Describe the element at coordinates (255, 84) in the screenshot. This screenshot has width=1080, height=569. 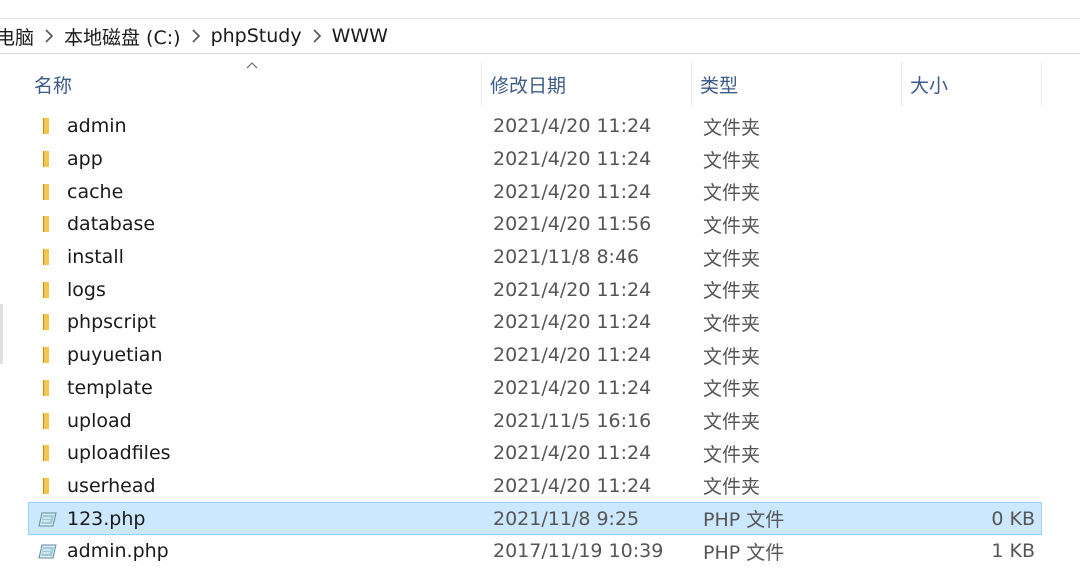
I see `column-header-name: 名称` at that location.